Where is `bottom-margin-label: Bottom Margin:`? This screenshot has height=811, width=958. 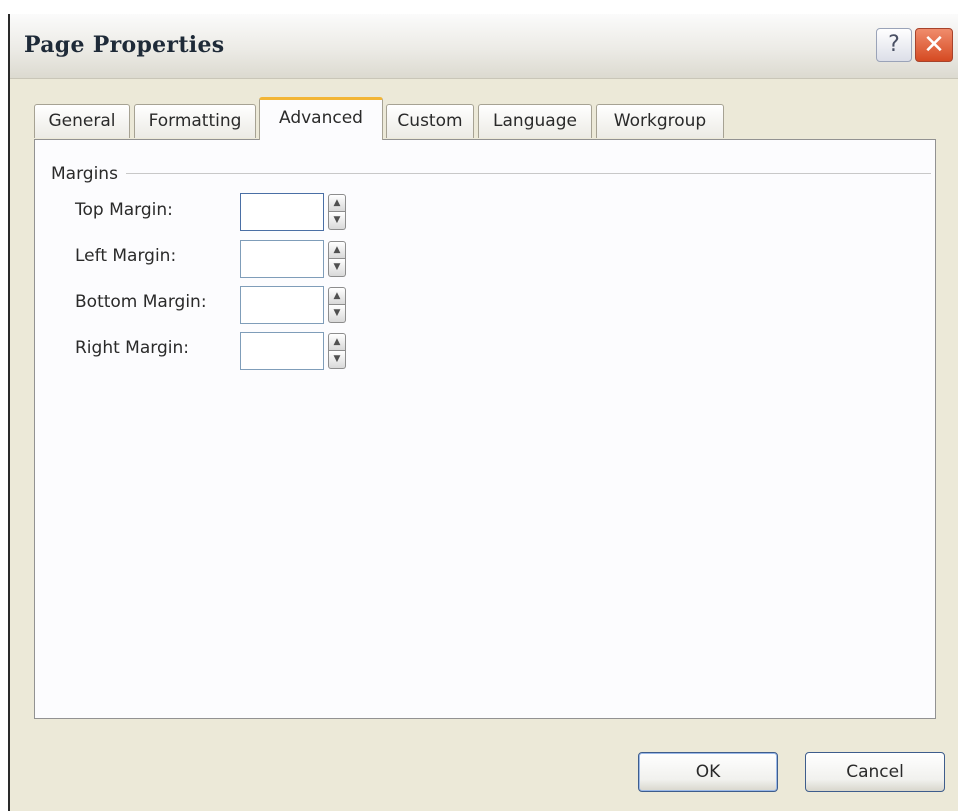 bottom-margin-label: Bottom Margin: is located at coordinates (141, 302).